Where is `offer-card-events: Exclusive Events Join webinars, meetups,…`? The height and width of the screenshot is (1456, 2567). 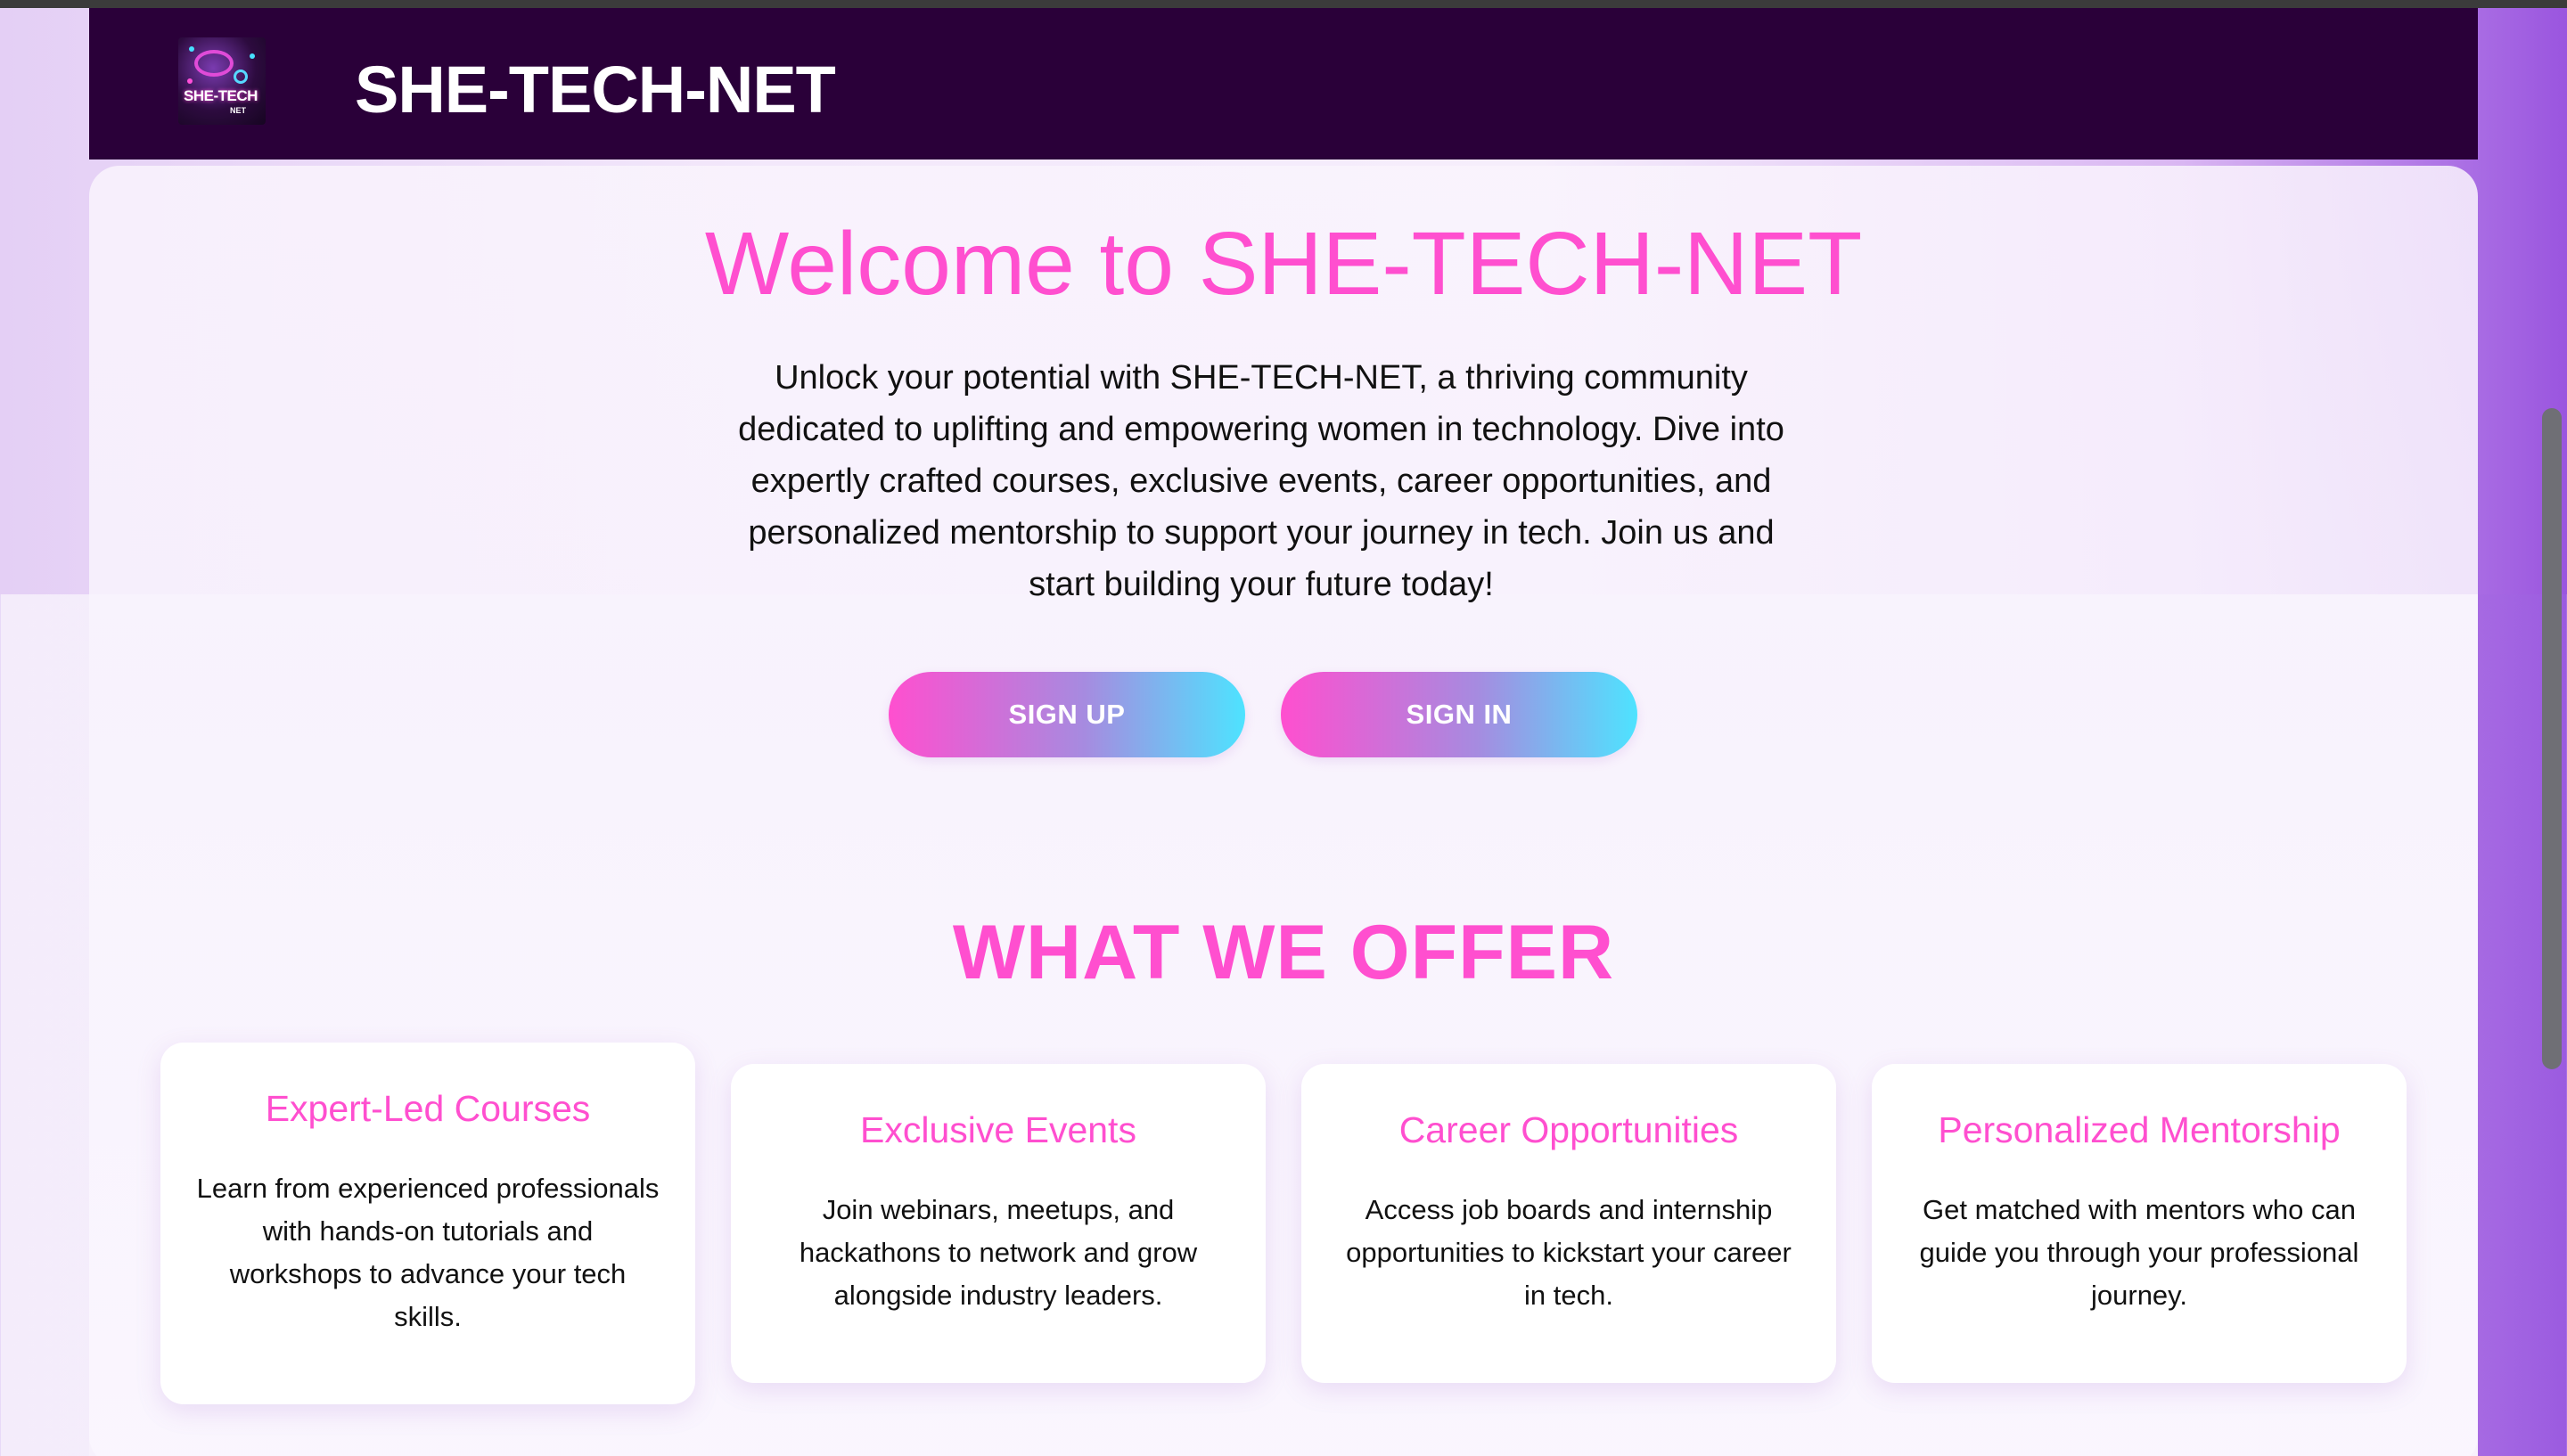
offer-card-events: Exclusive Events Join webinars, meetups,… is located at coordinates (998, 1223).